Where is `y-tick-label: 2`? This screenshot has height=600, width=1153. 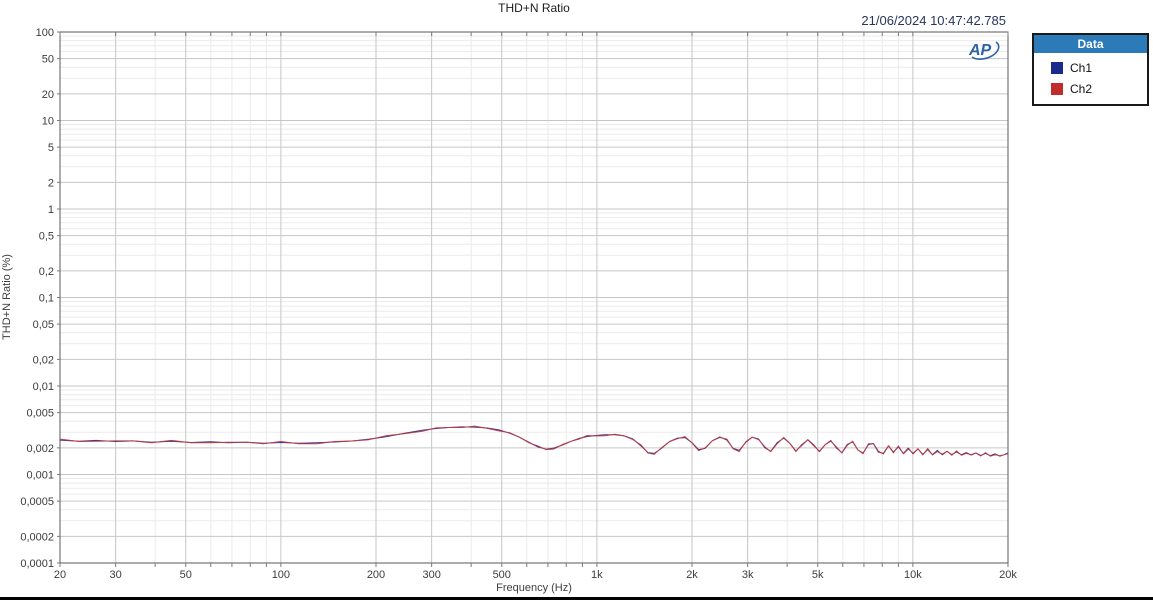
y-tick-label: 2 is located at coordinates (51, 183).